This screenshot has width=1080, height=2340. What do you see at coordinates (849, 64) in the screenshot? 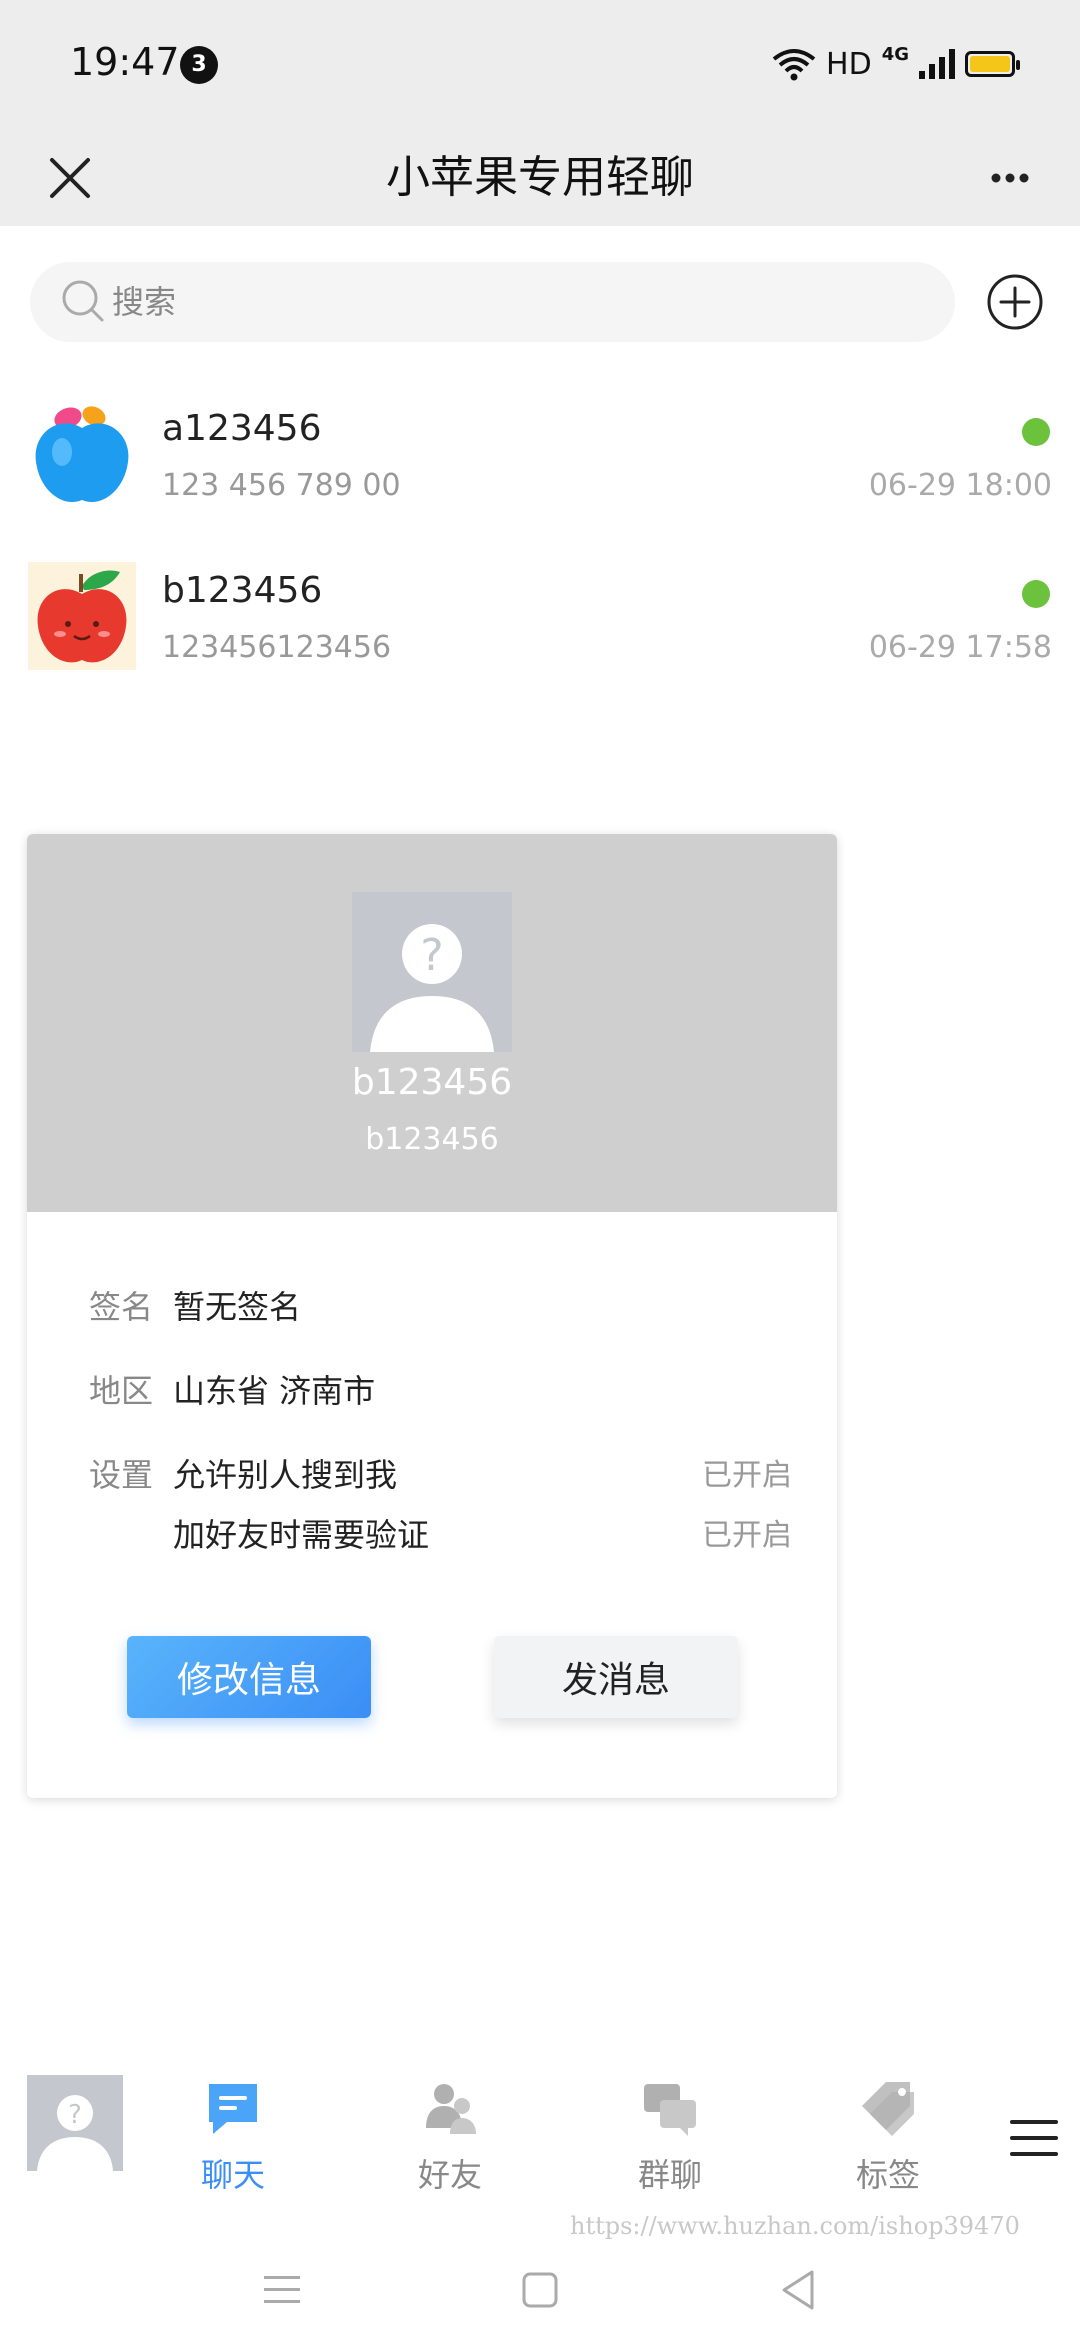
I see `hd-indicator: HD` at bounding box center [849, 64].